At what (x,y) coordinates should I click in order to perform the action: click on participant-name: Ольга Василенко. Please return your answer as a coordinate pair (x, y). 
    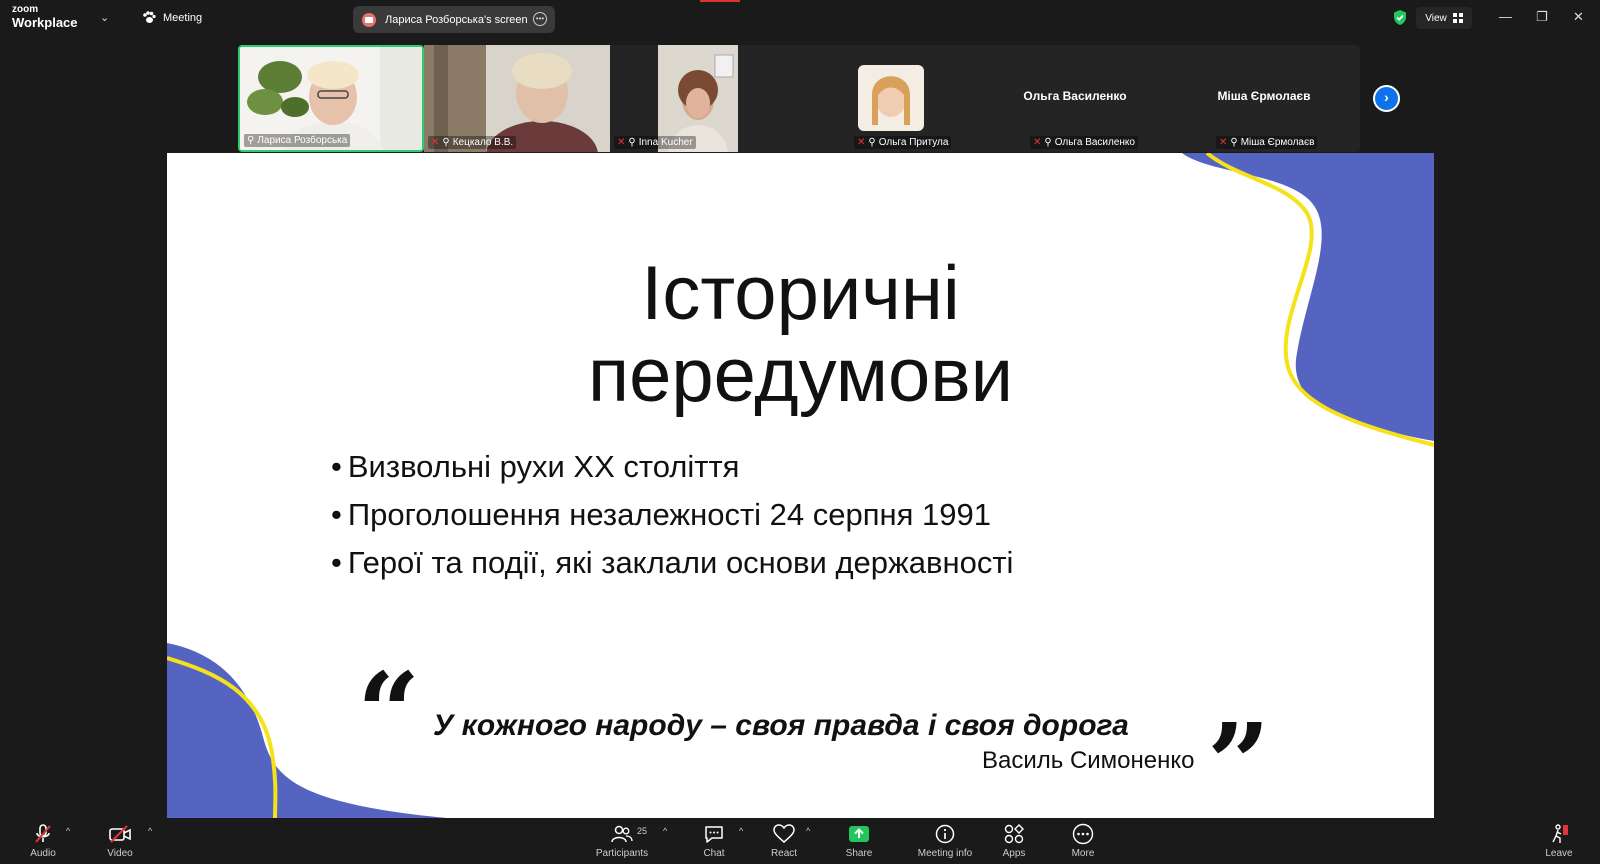
    Looking at the image, I should click on (1094, 142).